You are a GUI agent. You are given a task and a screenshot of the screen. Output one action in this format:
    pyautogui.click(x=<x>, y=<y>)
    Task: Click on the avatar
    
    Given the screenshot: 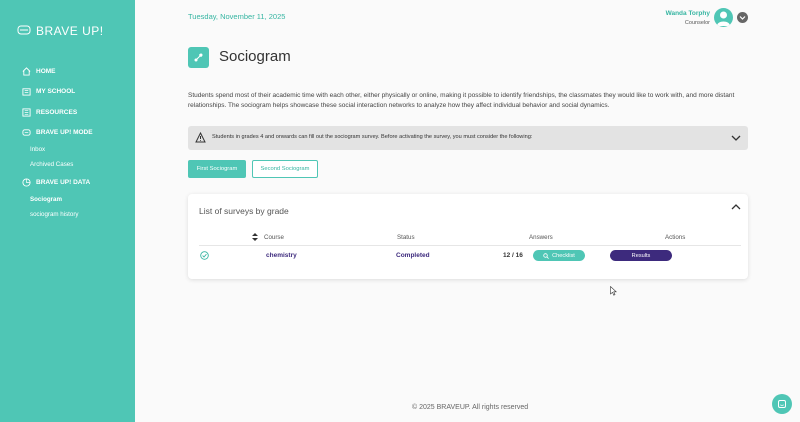 What is the action you would take?
    pyautogui.click(x=723, y=17)
    